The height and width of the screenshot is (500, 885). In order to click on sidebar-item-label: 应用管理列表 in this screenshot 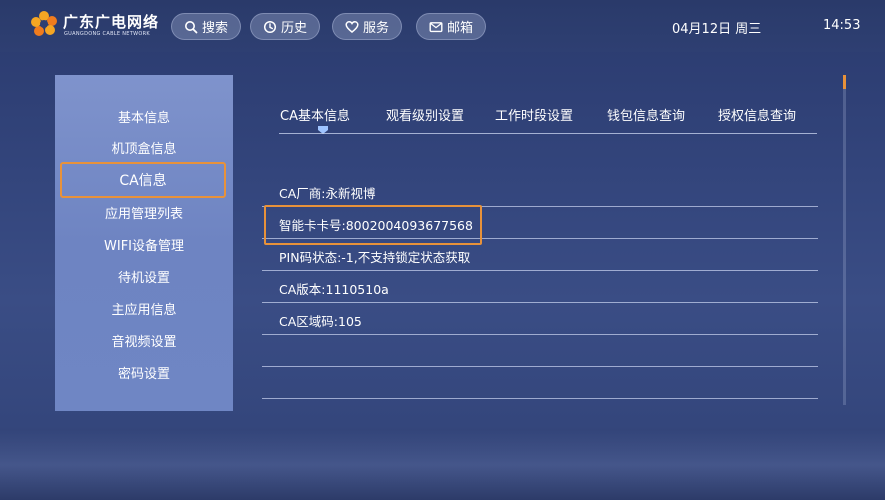, I will do `click(143, 214)`.